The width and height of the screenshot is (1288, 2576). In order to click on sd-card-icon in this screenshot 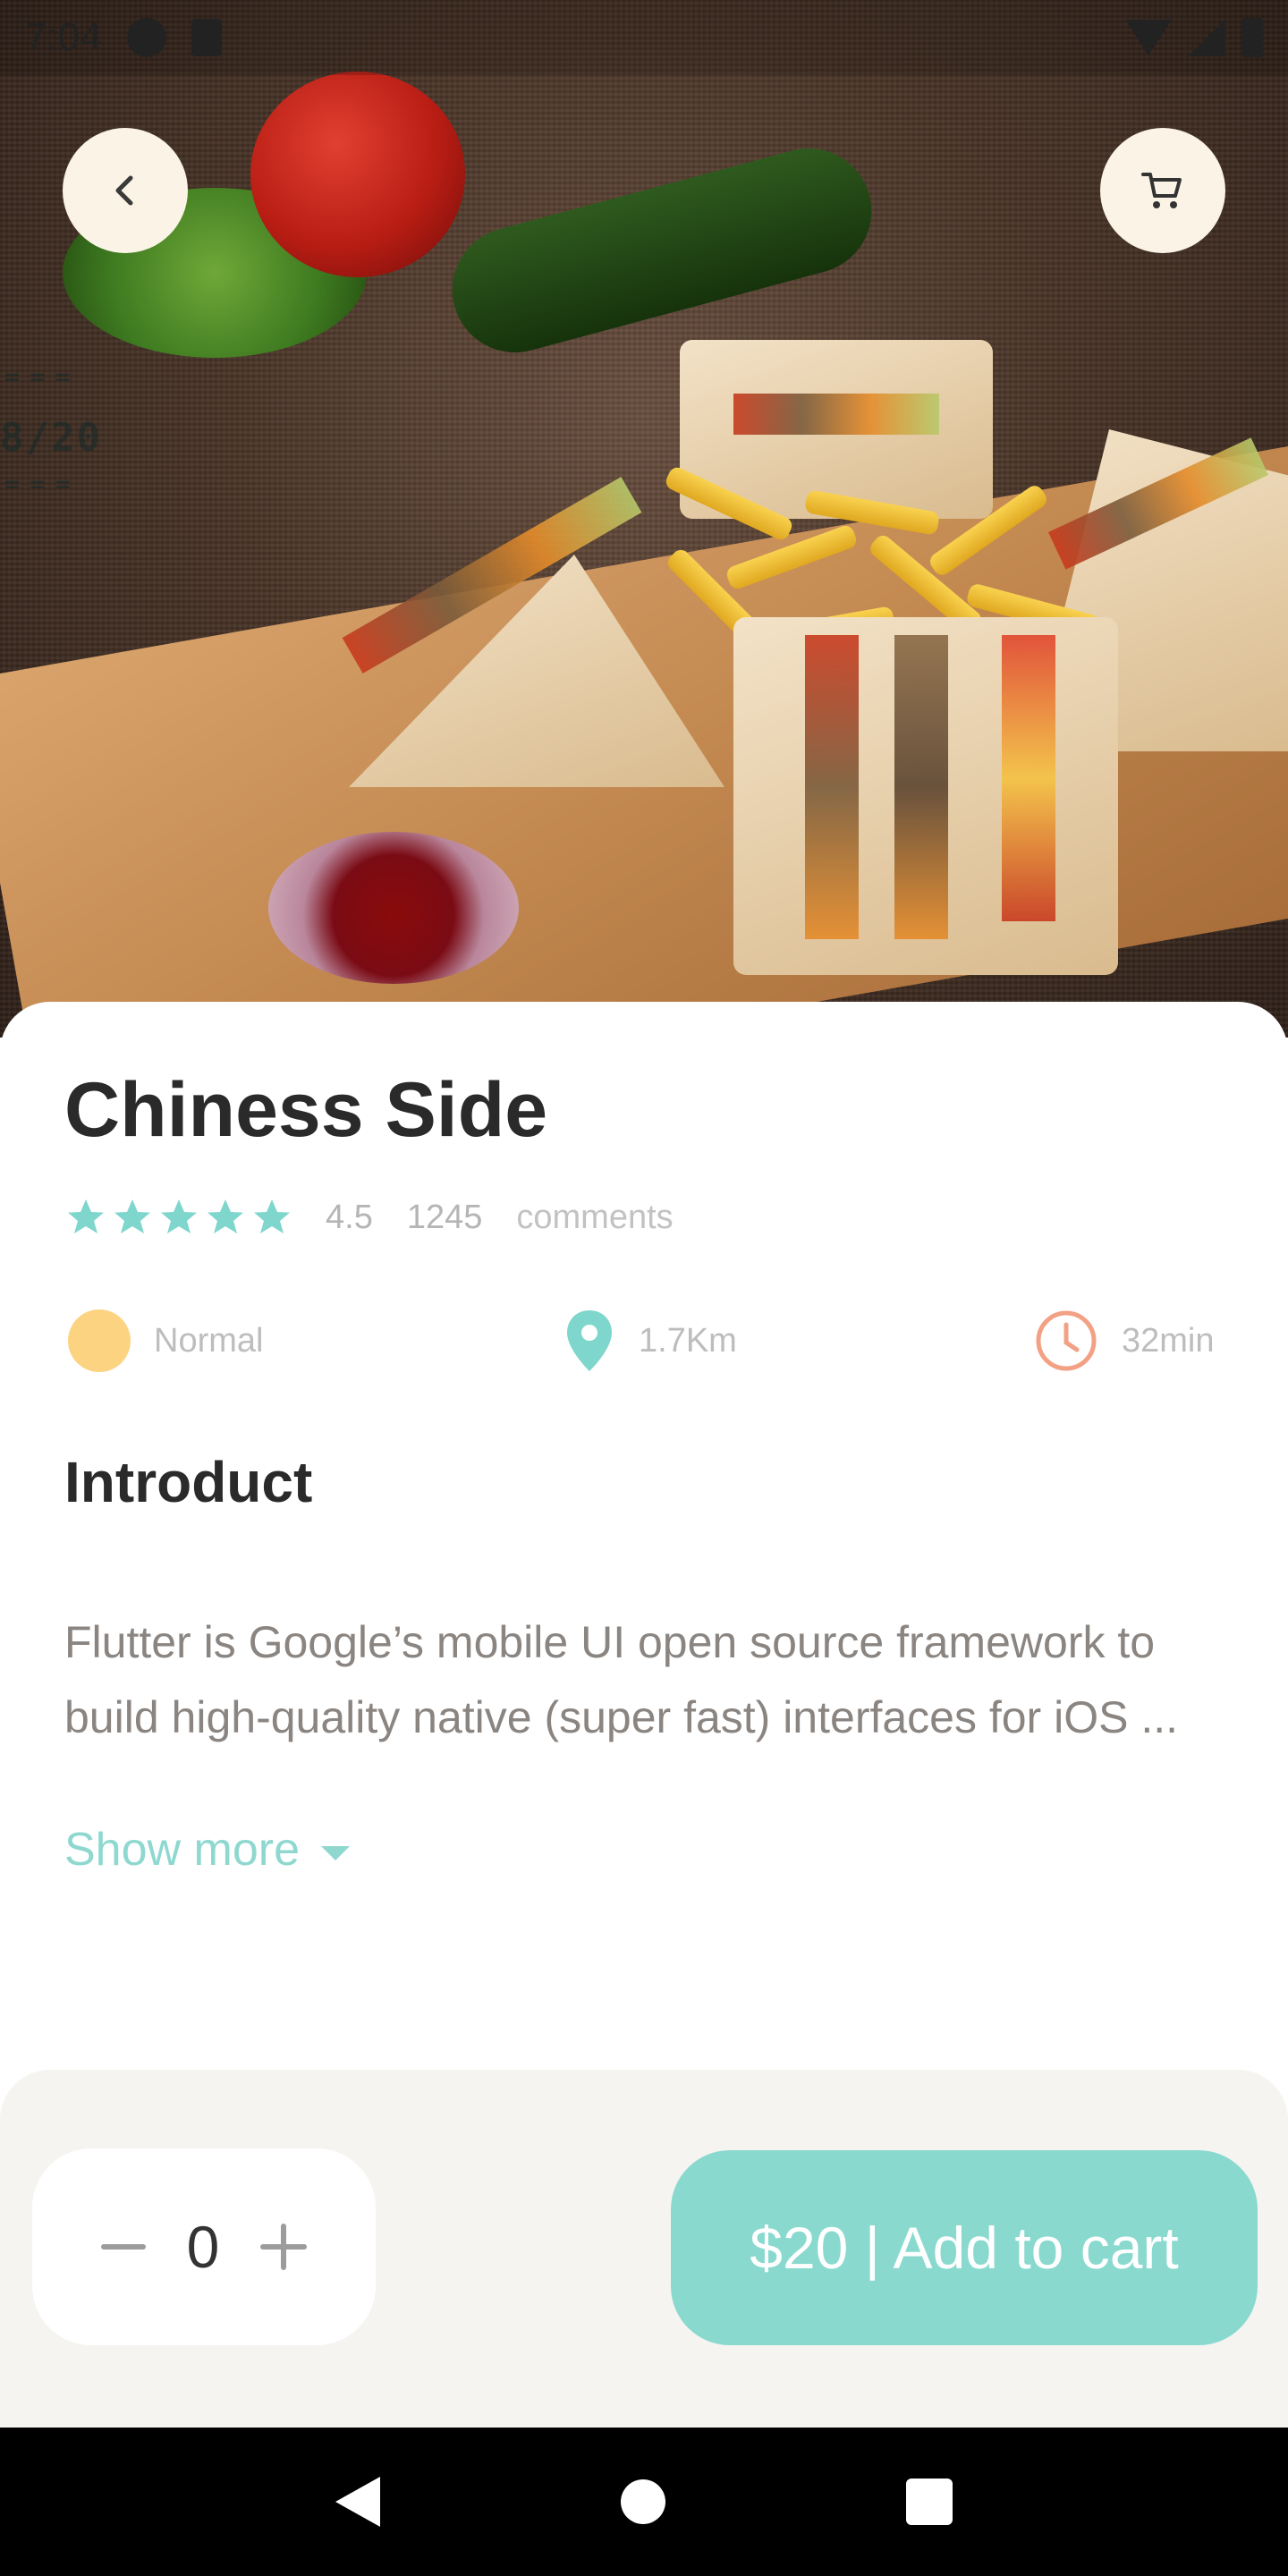, I will do `click(206, 37)`.